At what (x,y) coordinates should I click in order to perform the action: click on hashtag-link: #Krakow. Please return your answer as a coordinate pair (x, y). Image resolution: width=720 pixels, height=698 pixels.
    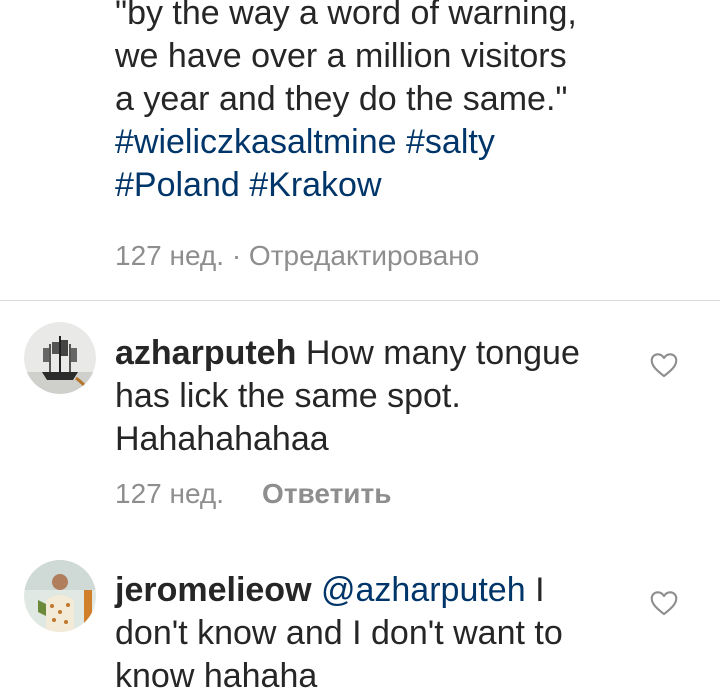
    Looking at the image, I should click on (315, 185).